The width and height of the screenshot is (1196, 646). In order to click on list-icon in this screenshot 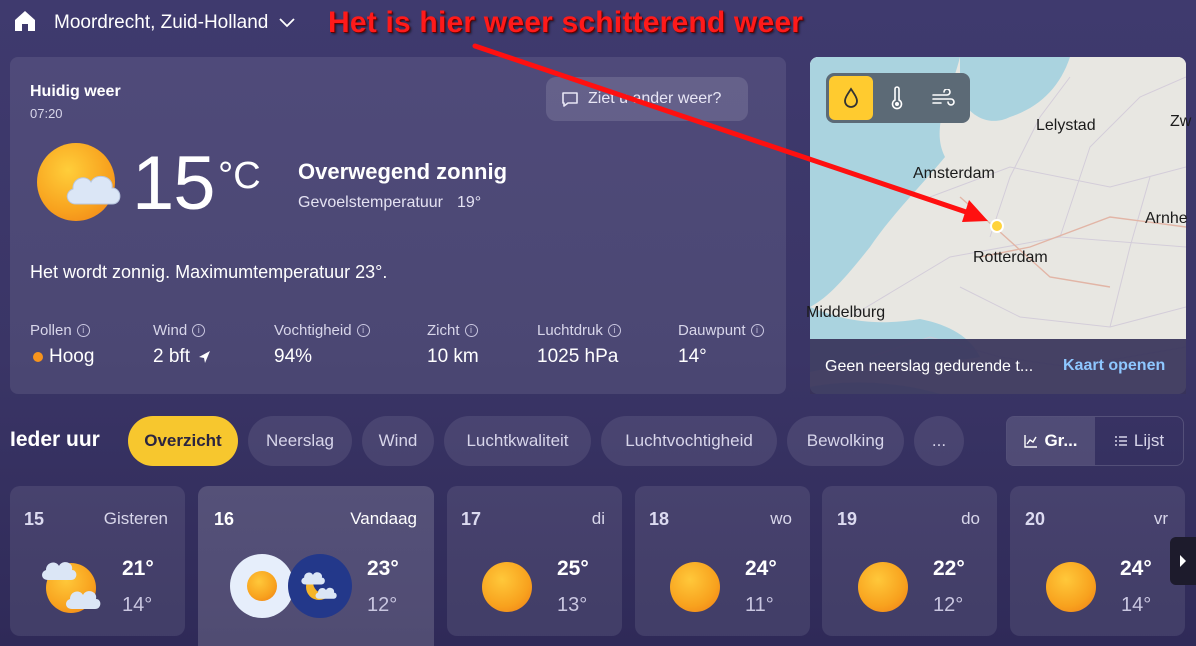, I will do `click(1120, 441)`.